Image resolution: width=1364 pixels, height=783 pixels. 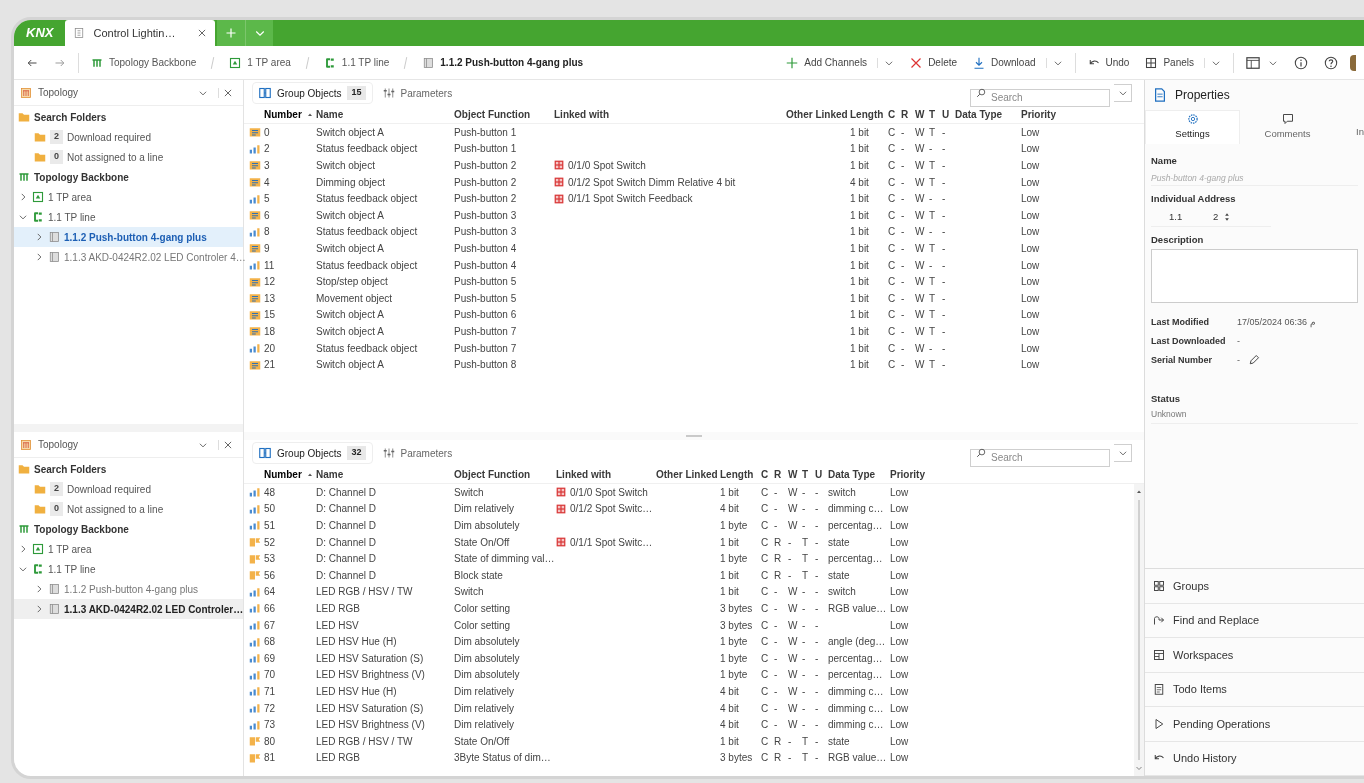 What do you see at coordinates (1192, 127) in the screenshot?
I see `properties-tab: Settings` at bounding box center [1192, 127].